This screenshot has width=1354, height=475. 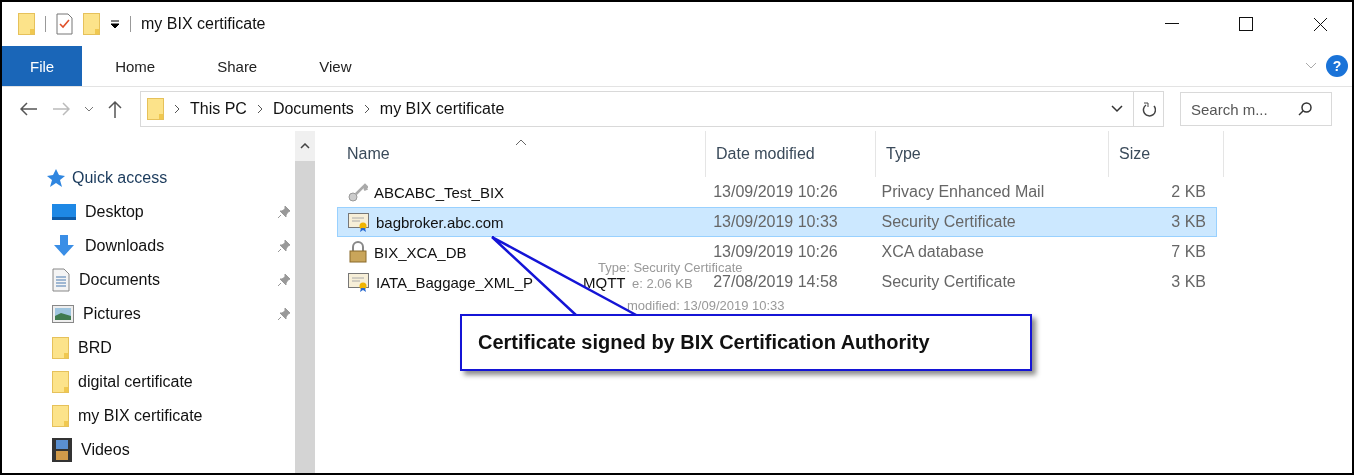 I want to click on selected-file-row: bagbroker.abc.com 13/09/2019 10:33 Security Certificate 3 KB, so click(x=777, y=222).